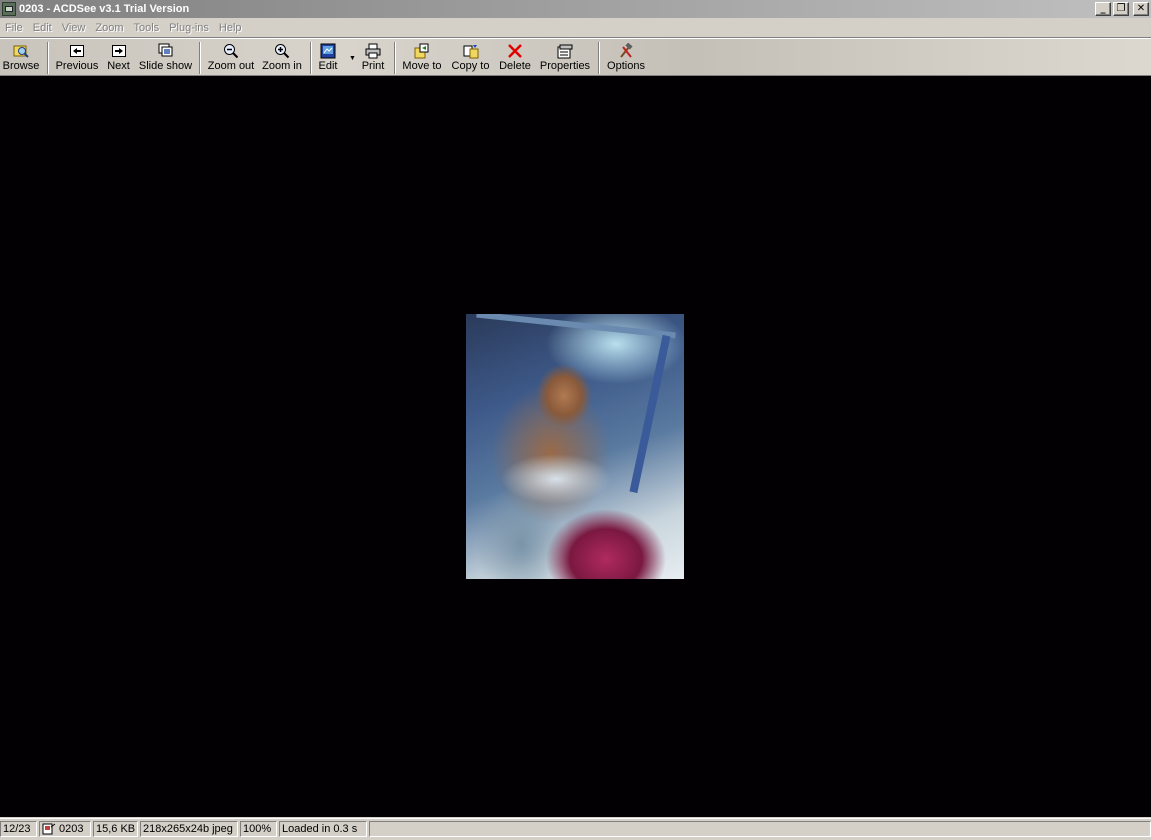 This screenshot has height=840, width=1151. I want to click on zoom-in-button: Zoom in, so click(282, 57).